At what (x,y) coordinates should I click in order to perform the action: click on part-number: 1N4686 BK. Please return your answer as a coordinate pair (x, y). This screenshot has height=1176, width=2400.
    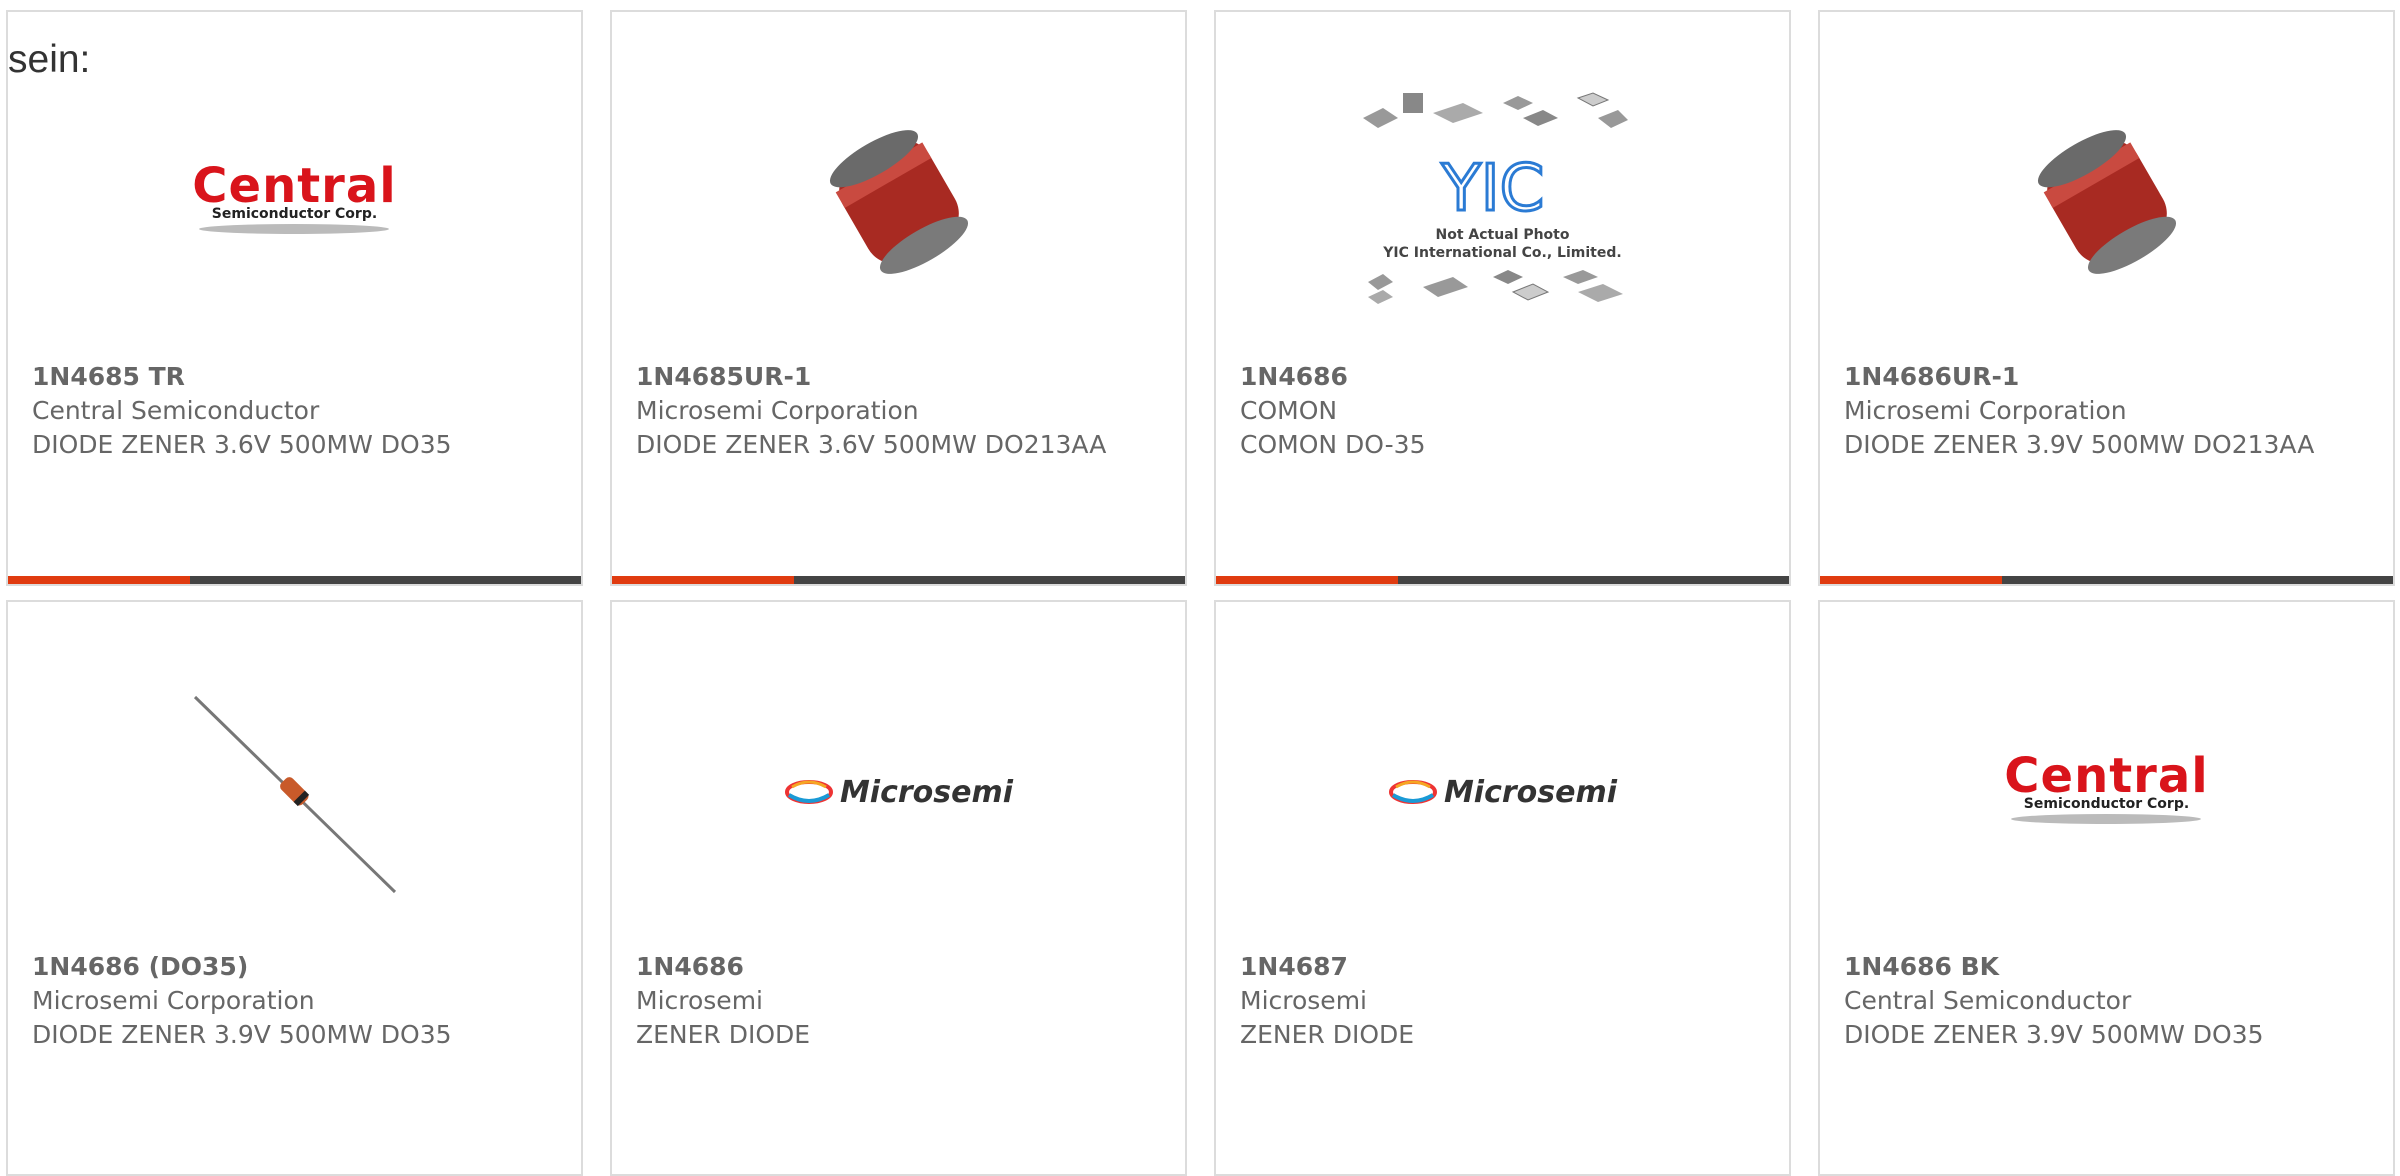
    Looking at the image, I should click on (2104, 967).